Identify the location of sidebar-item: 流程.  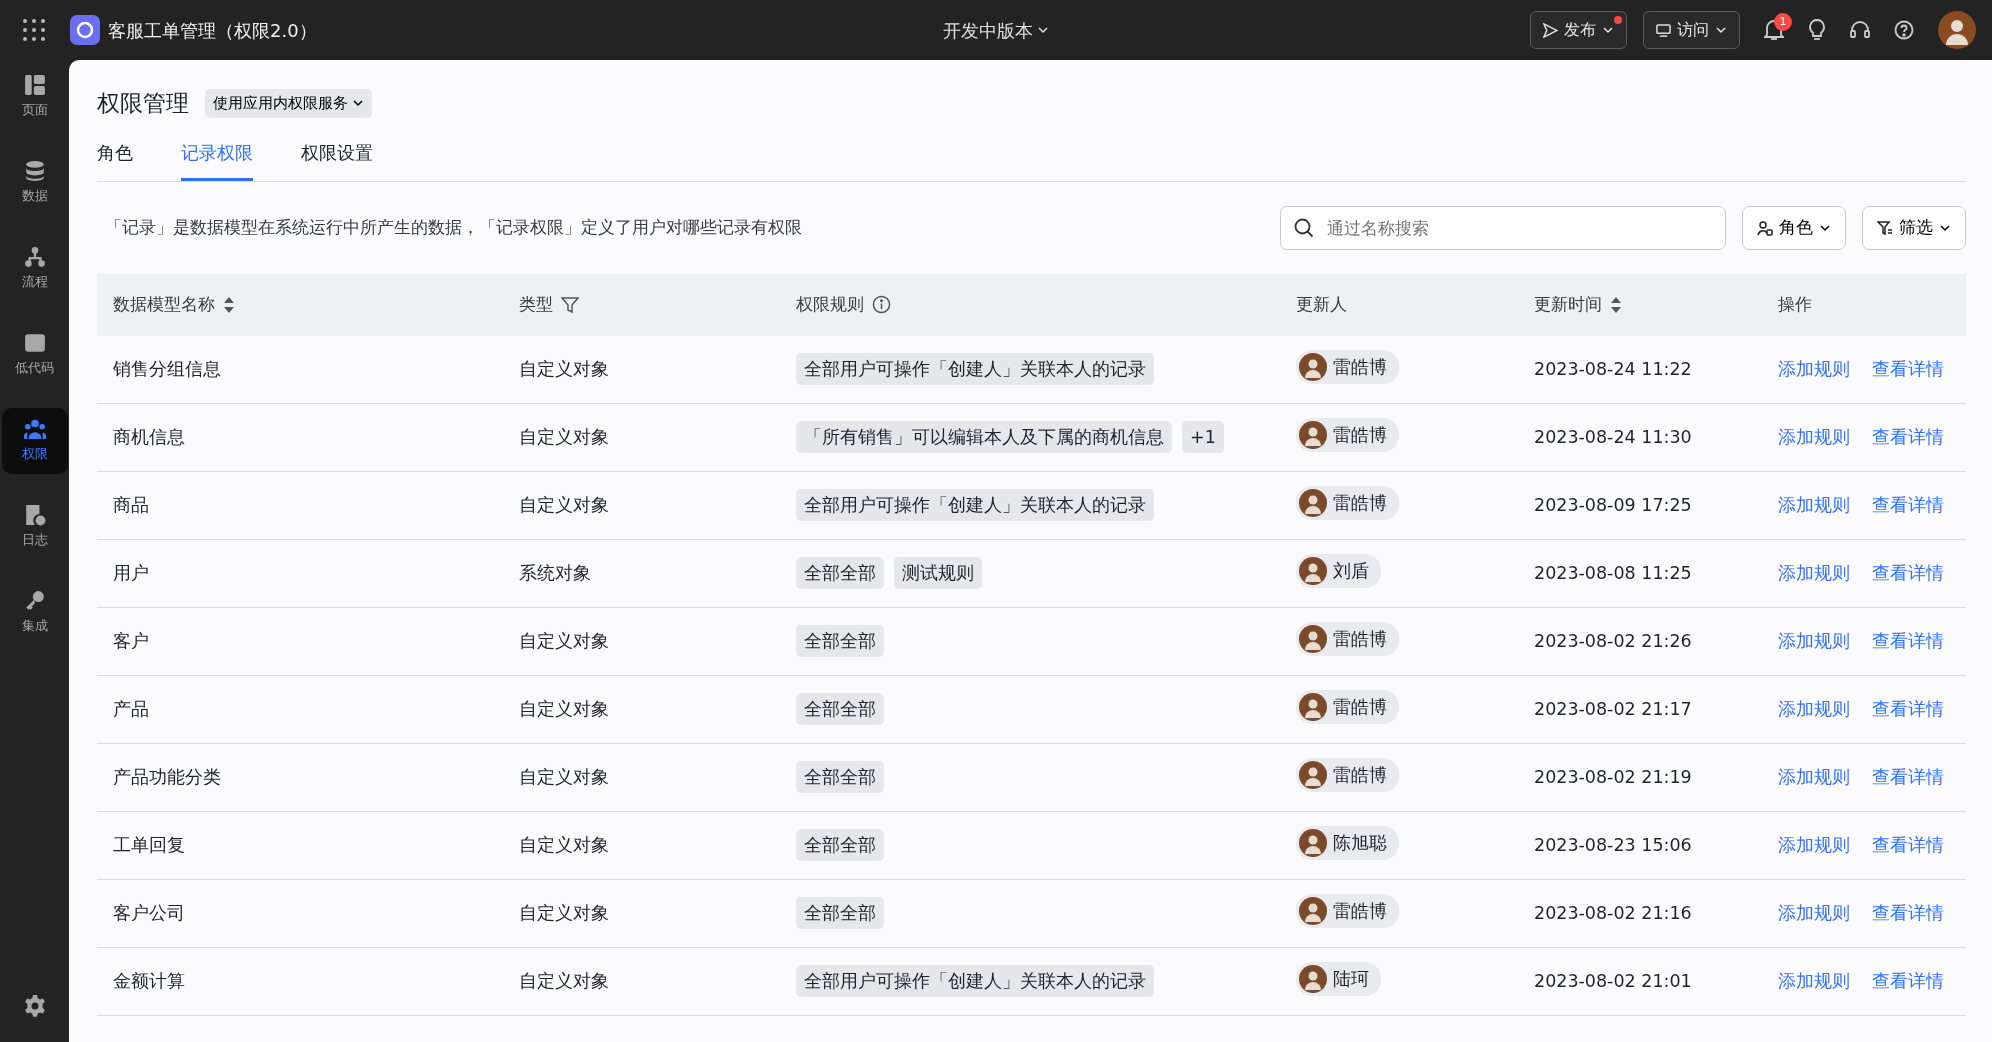
(34, 269).